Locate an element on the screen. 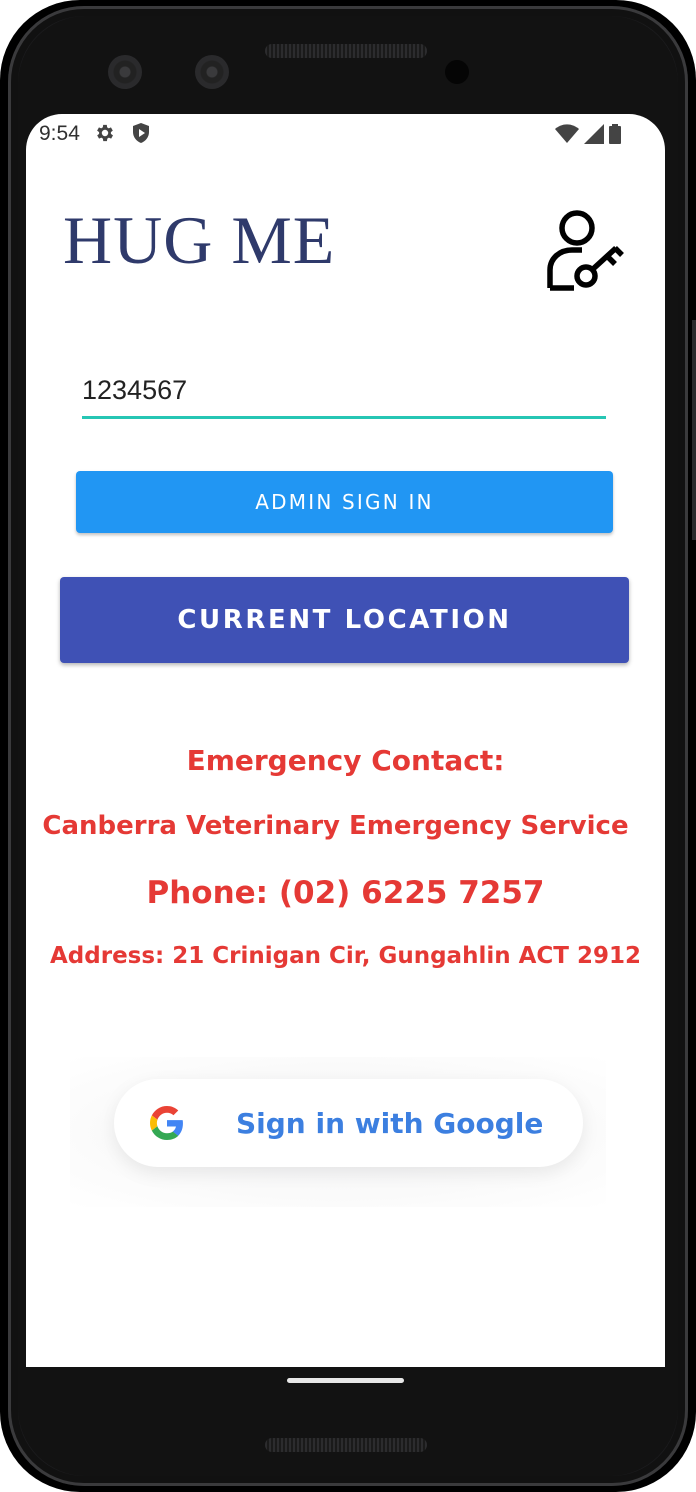 This screenshot has height=1492, width=696. shield-icon is located at coordinates (141, 133).